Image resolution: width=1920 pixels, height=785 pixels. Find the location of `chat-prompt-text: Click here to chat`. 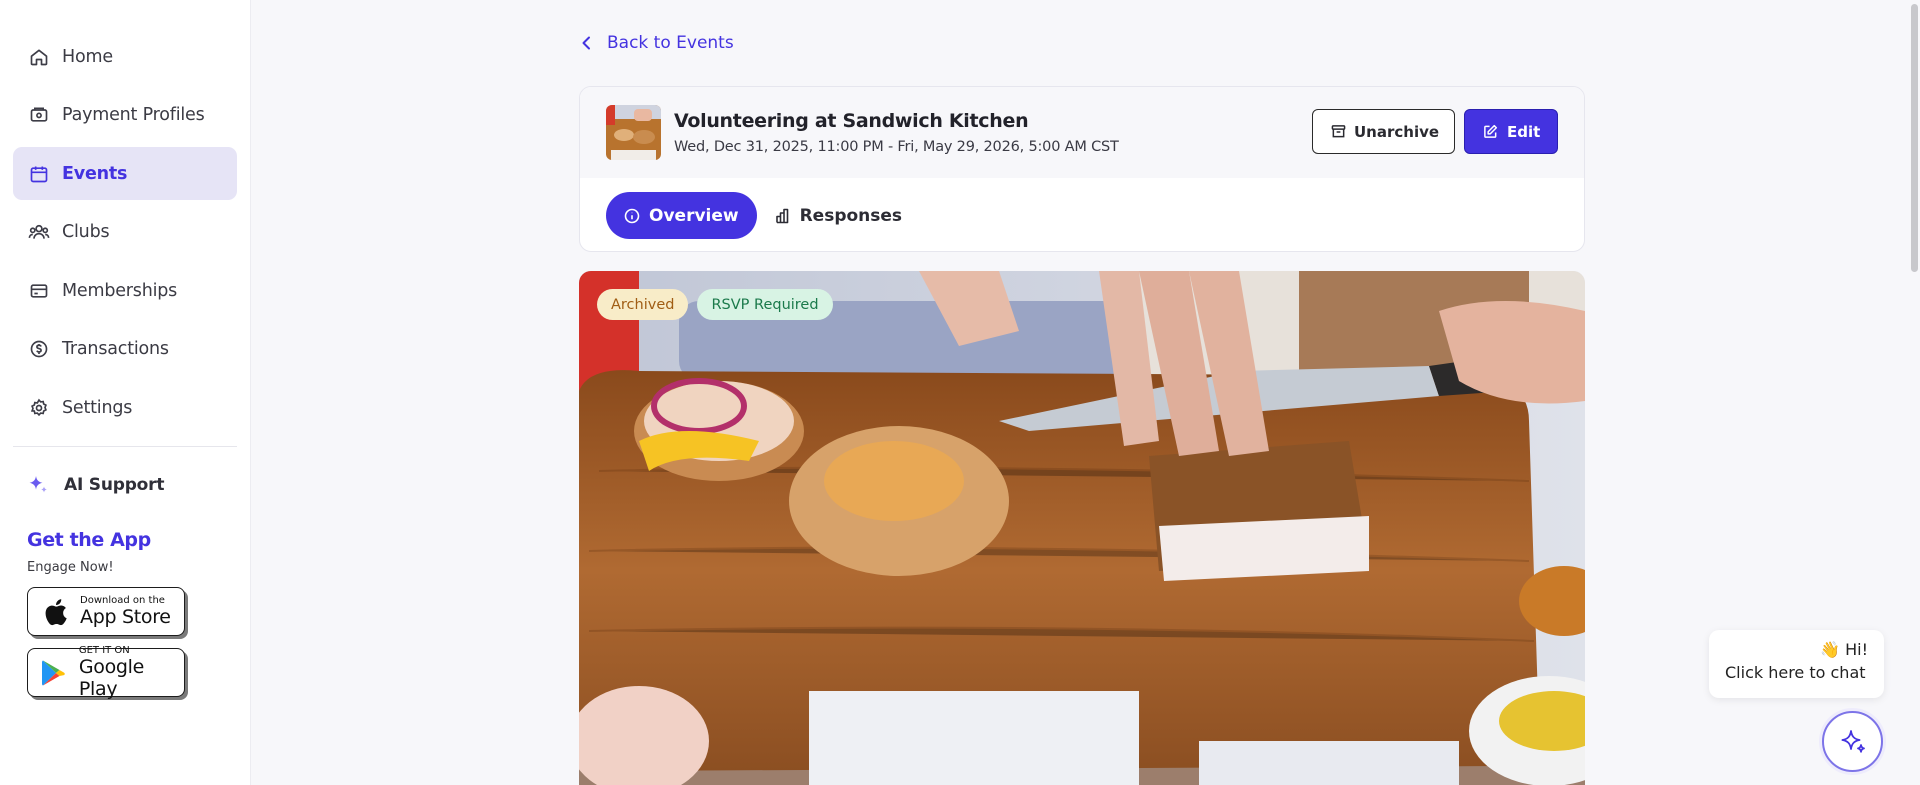

chat-prompt-text: Click here to chat is located at coordinates (1795, 672).